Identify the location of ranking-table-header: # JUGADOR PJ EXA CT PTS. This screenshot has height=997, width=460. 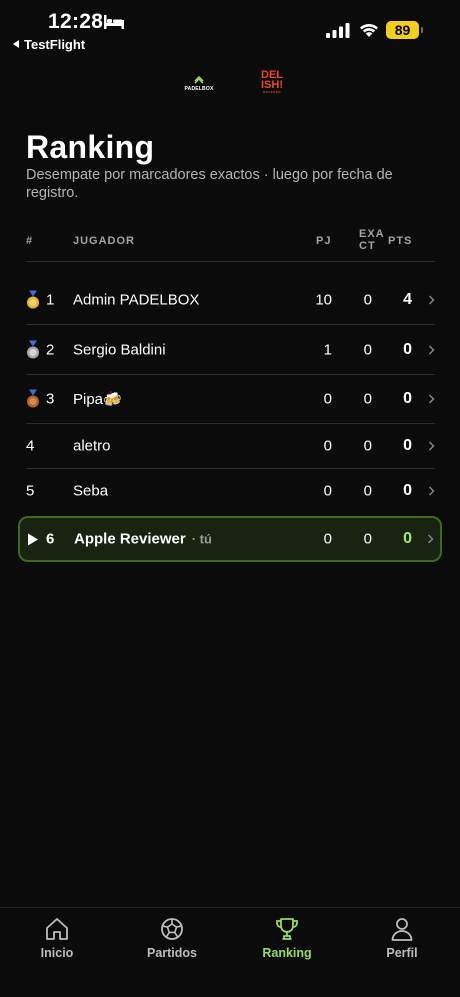
(230, 244).